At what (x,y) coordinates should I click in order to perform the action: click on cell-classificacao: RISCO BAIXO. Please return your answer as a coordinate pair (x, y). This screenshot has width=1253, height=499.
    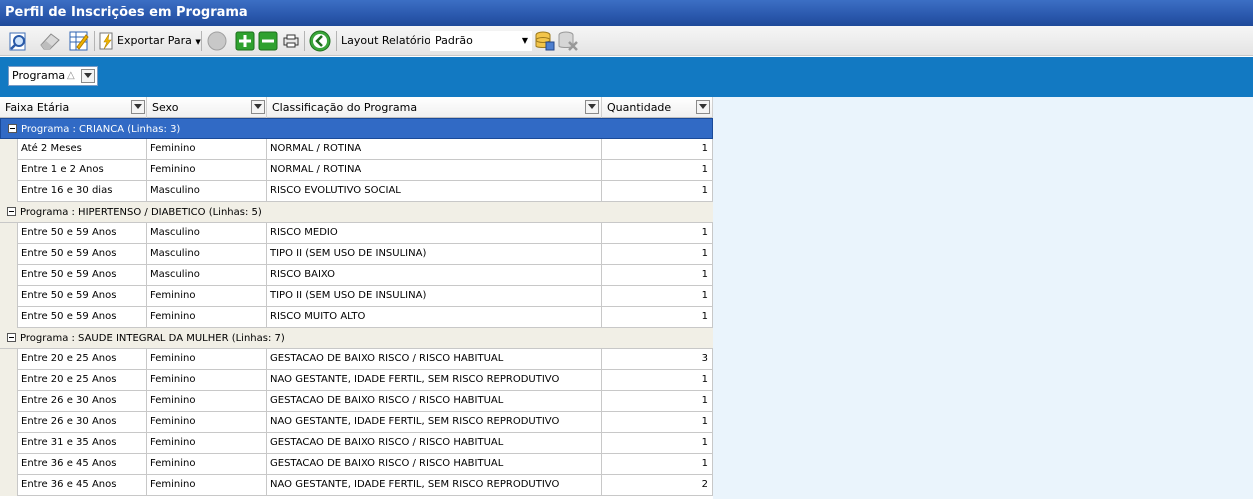
    Looking at the image, I should click on (434, 275).